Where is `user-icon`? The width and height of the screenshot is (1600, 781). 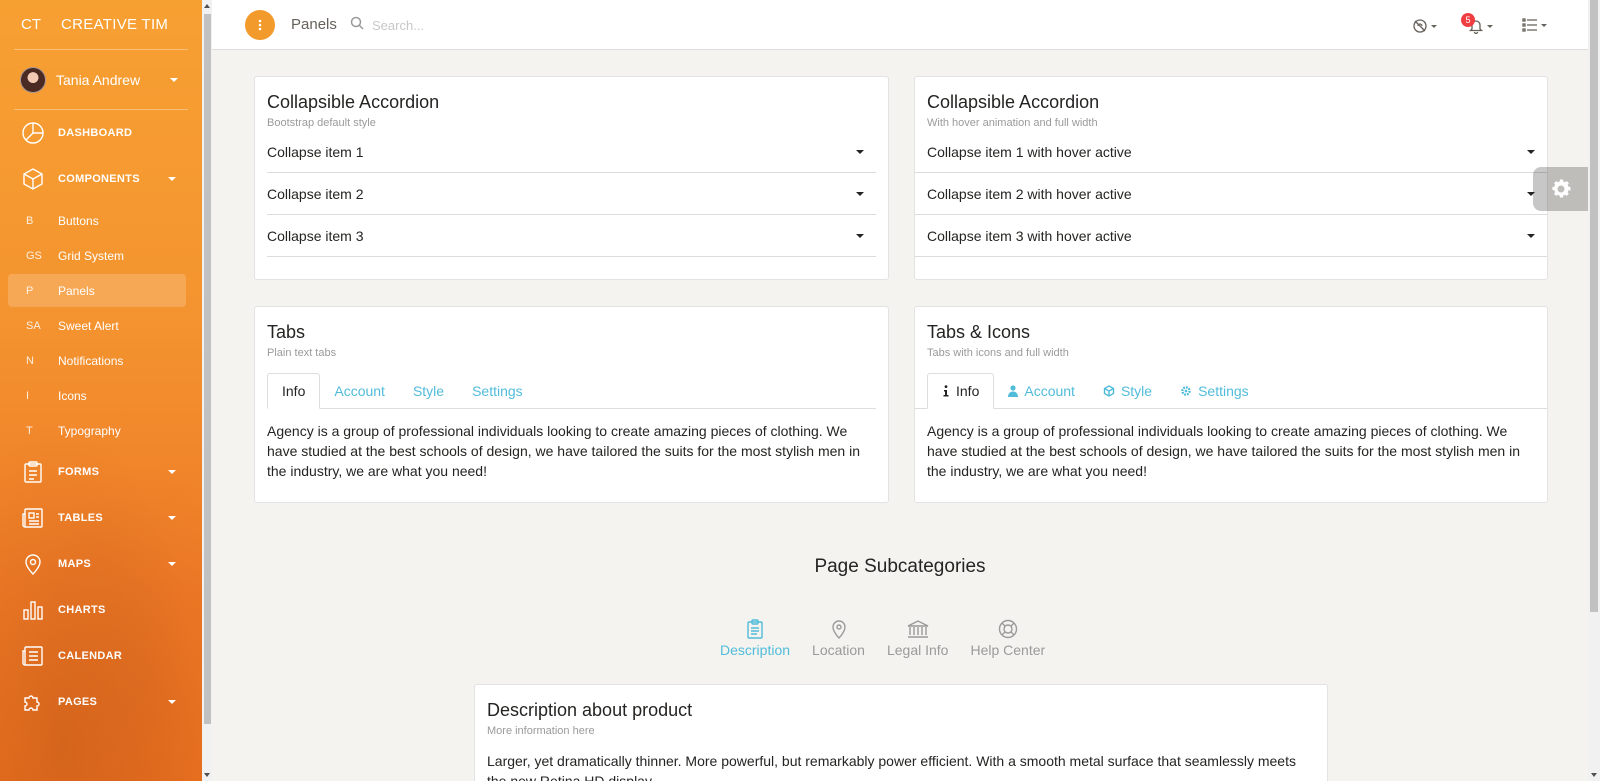
user-icon is located at coordinates (1013, 390).